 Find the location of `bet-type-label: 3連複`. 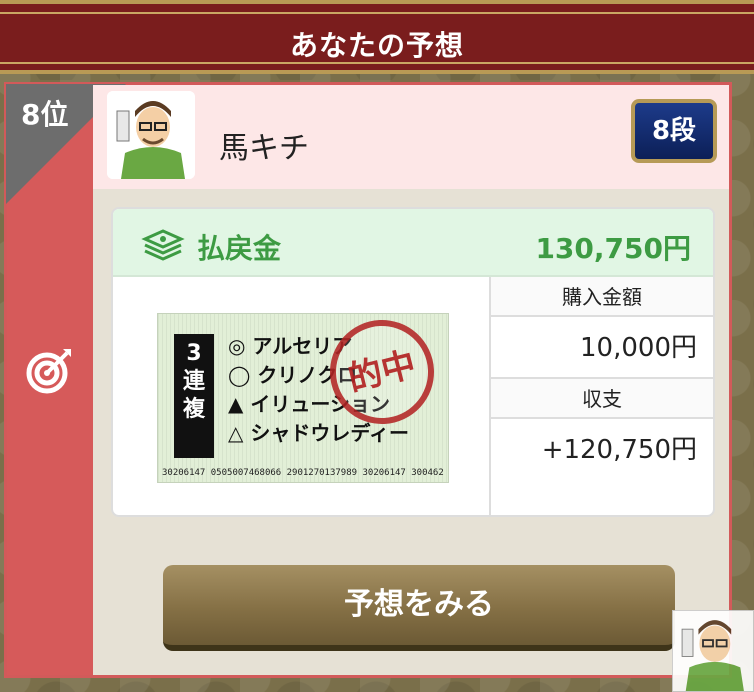

bet-type-label: 3連複 is located at coordinates (194, 381).